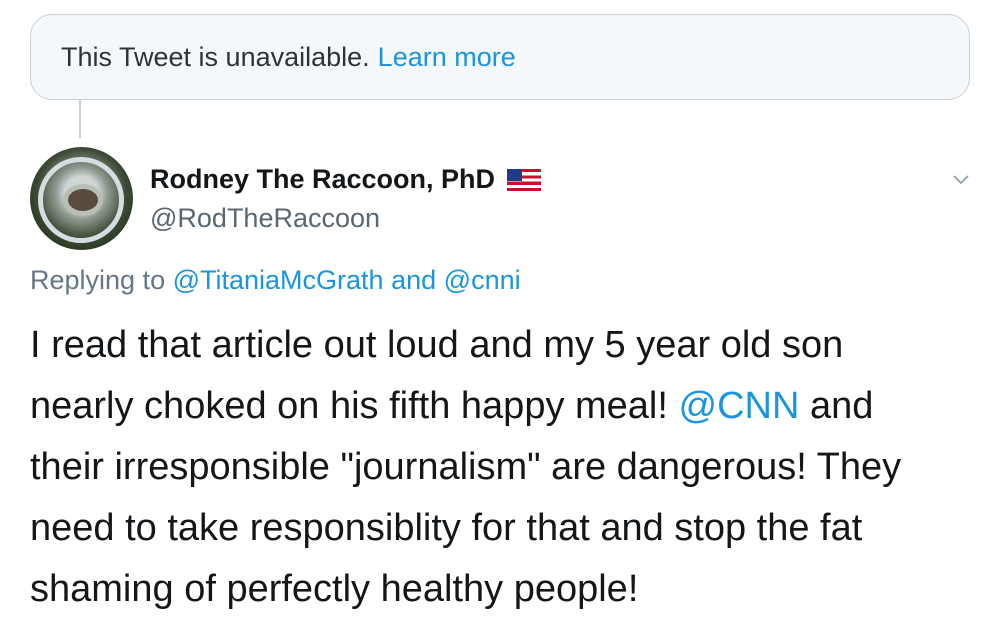  What do you see at coordinates (739, 406) in the screenshot?
I see `mention-cnn: @CNN` at bounding box center [739, 406].